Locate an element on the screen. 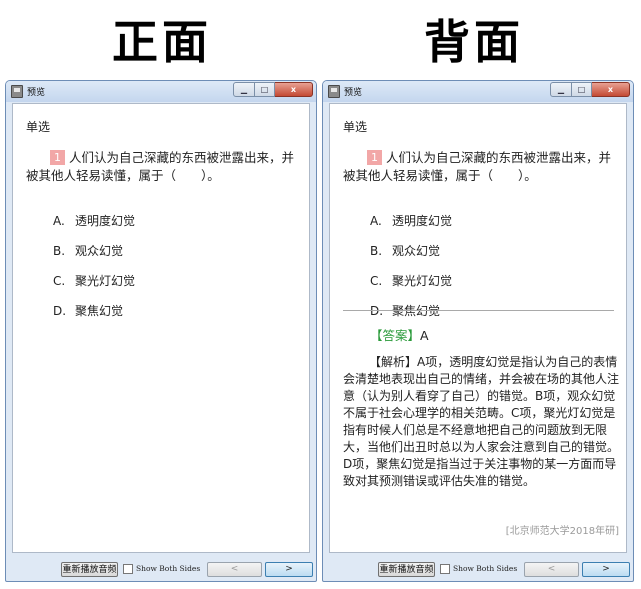 This screenshot has height=589, width=641. question-source: [北京师范大学2018年研] is located at coordinates (562, 531).